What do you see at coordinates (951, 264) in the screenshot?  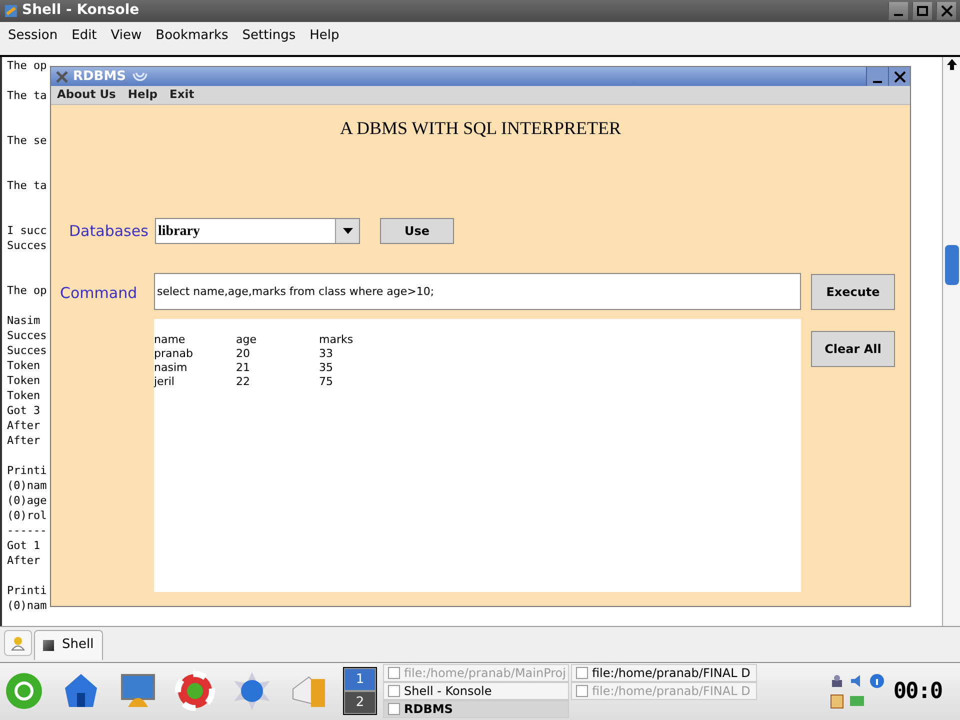 I see `scroll-thumb` at bounding box center [951, 264].